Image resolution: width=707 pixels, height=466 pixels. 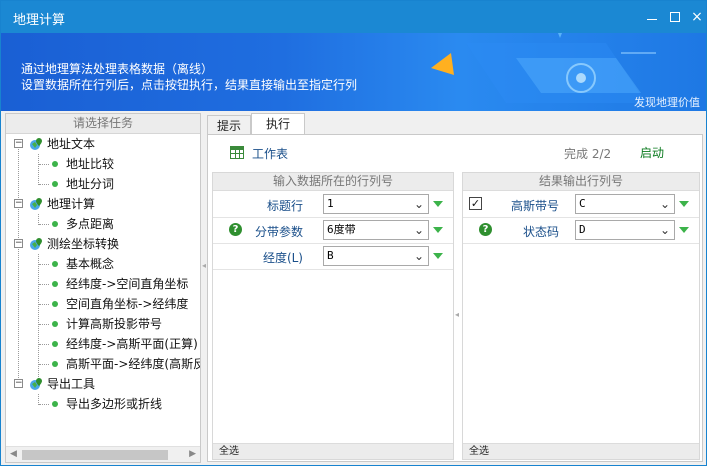 What do you see at coordinates (543, 68) in the screenshot?
I see `banner-decoration-icon` at bounding box center [543, 68].